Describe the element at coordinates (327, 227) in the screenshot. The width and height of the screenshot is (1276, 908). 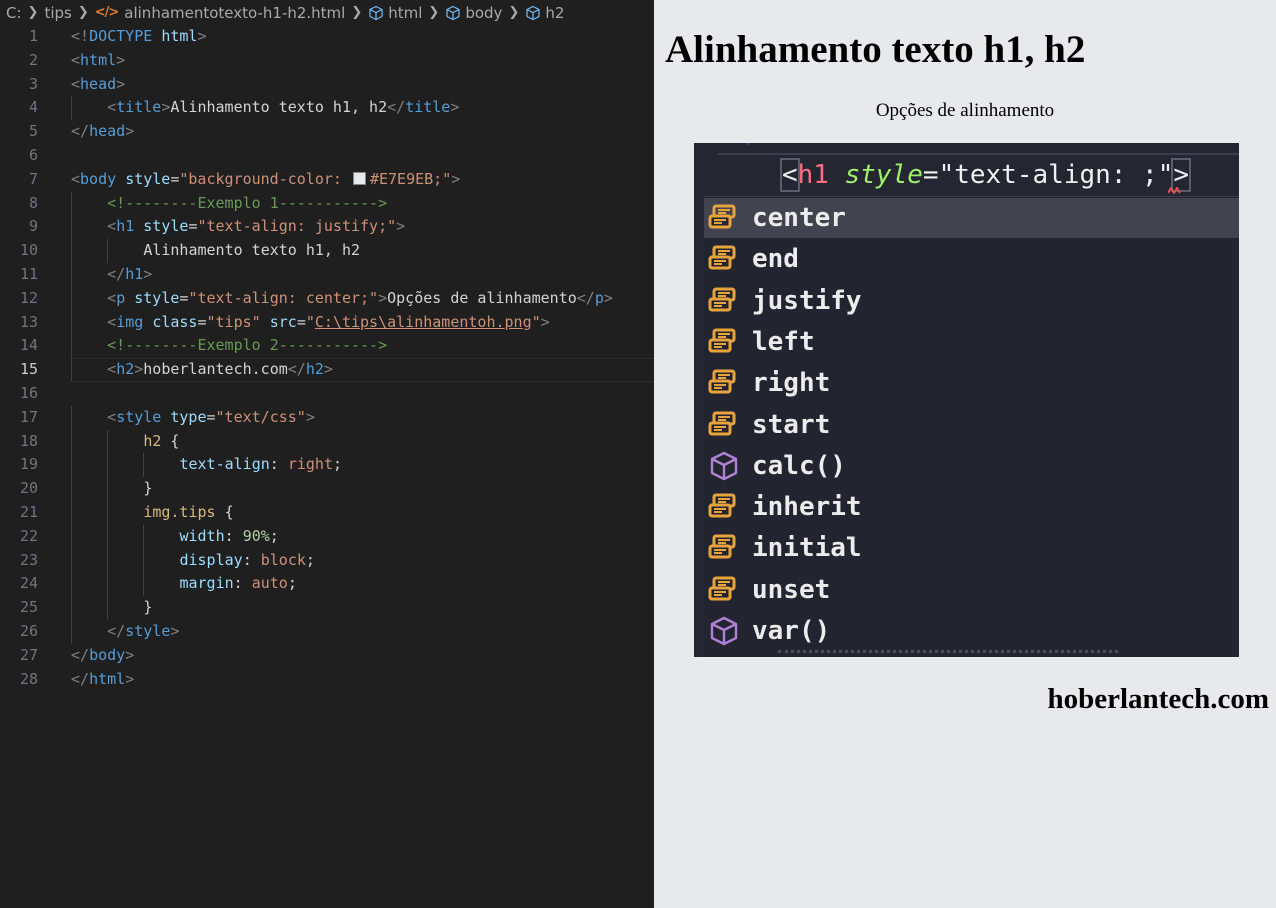
I see `code-line: 9 <h1 style="text-align: justify;">` at that location.